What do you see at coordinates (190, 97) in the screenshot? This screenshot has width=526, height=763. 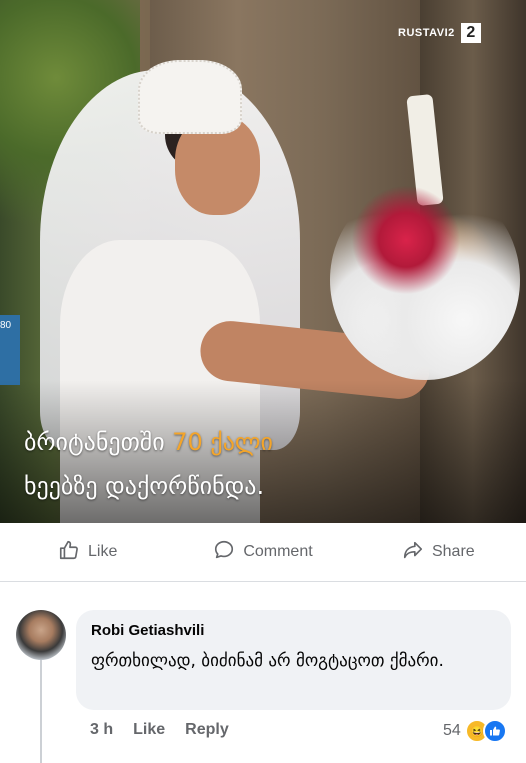 I see `bride-headpiece` at bounding box center [190, 97].